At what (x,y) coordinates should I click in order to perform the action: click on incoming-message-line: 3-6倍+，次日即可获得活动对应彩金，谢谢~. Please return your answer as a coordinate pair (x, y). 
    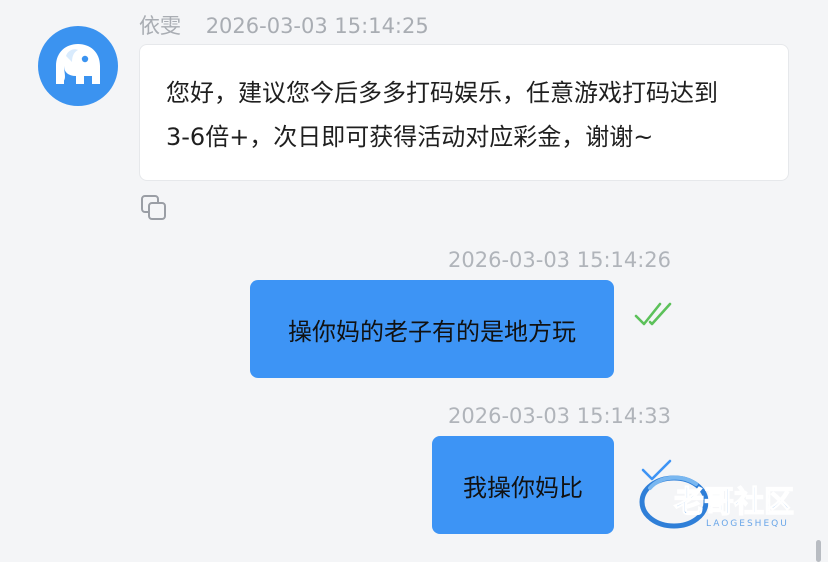
    Looking at the image, I should click on (410, 137).